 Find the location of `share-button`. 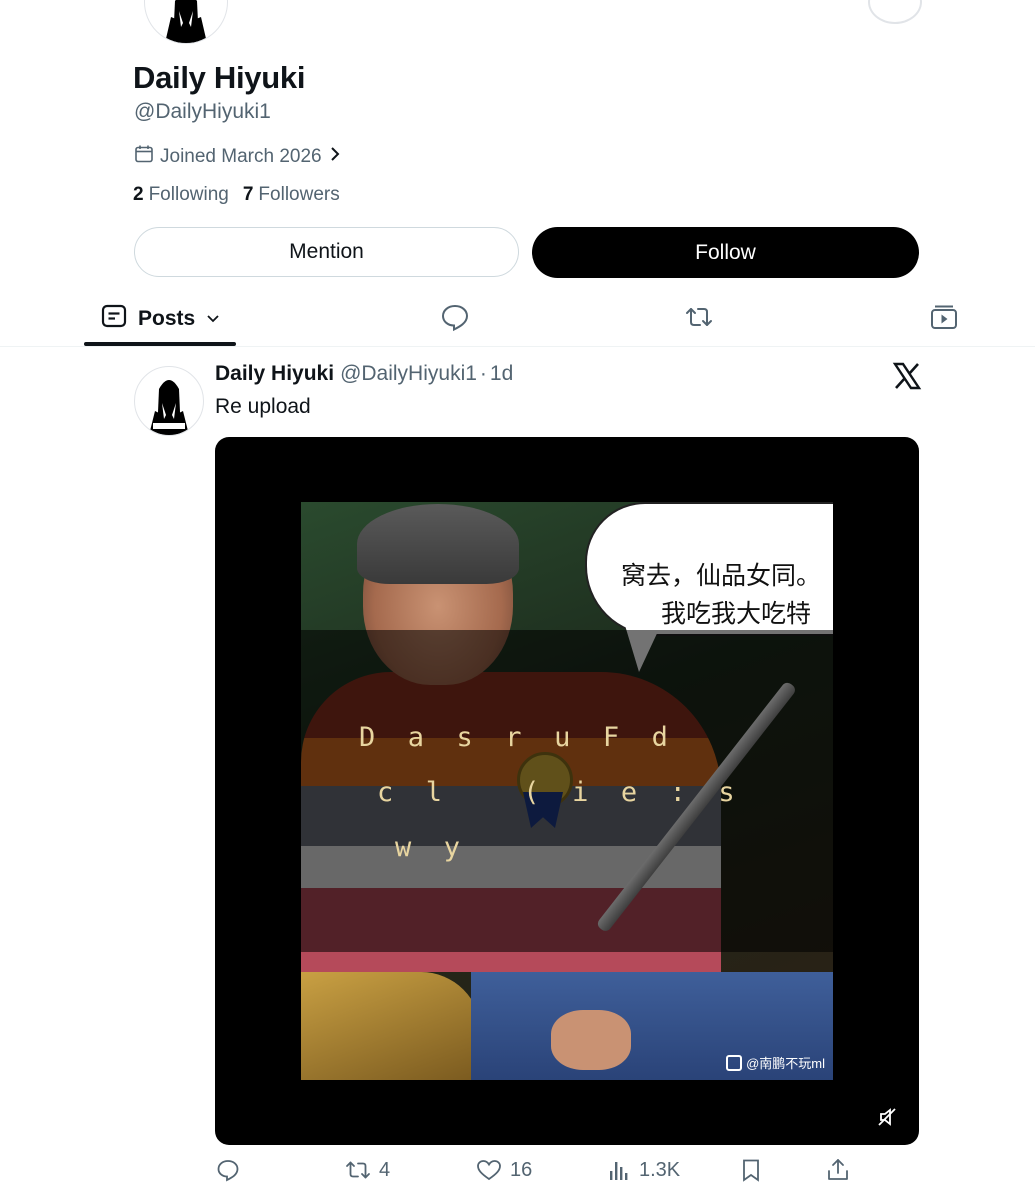

share-button is located at coordinates (838, 1170).